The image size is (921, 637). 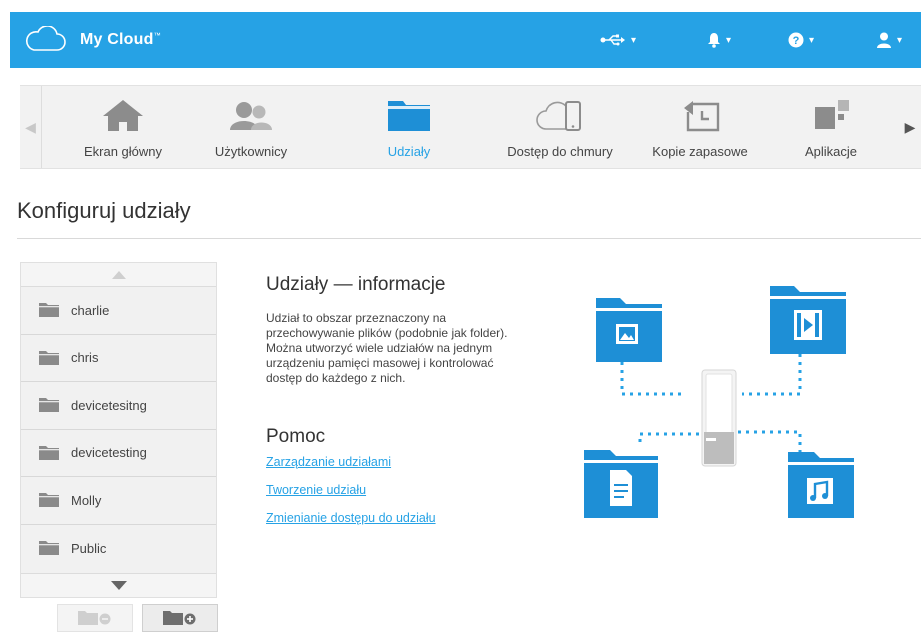 I want to click on user-menu: ▾, so click(x=889, y=40).